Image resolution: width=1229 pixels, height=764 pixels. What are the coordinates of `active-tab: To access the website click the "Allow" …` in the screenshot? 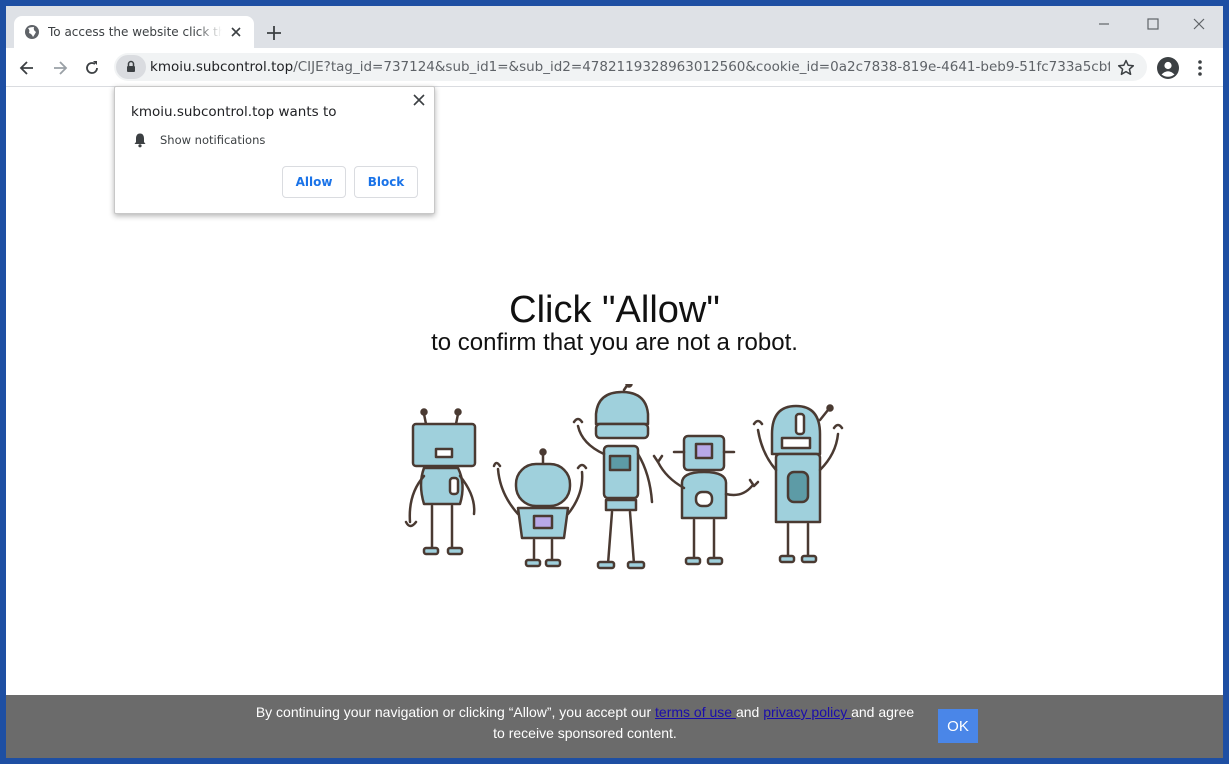 It's located at (134, 32).